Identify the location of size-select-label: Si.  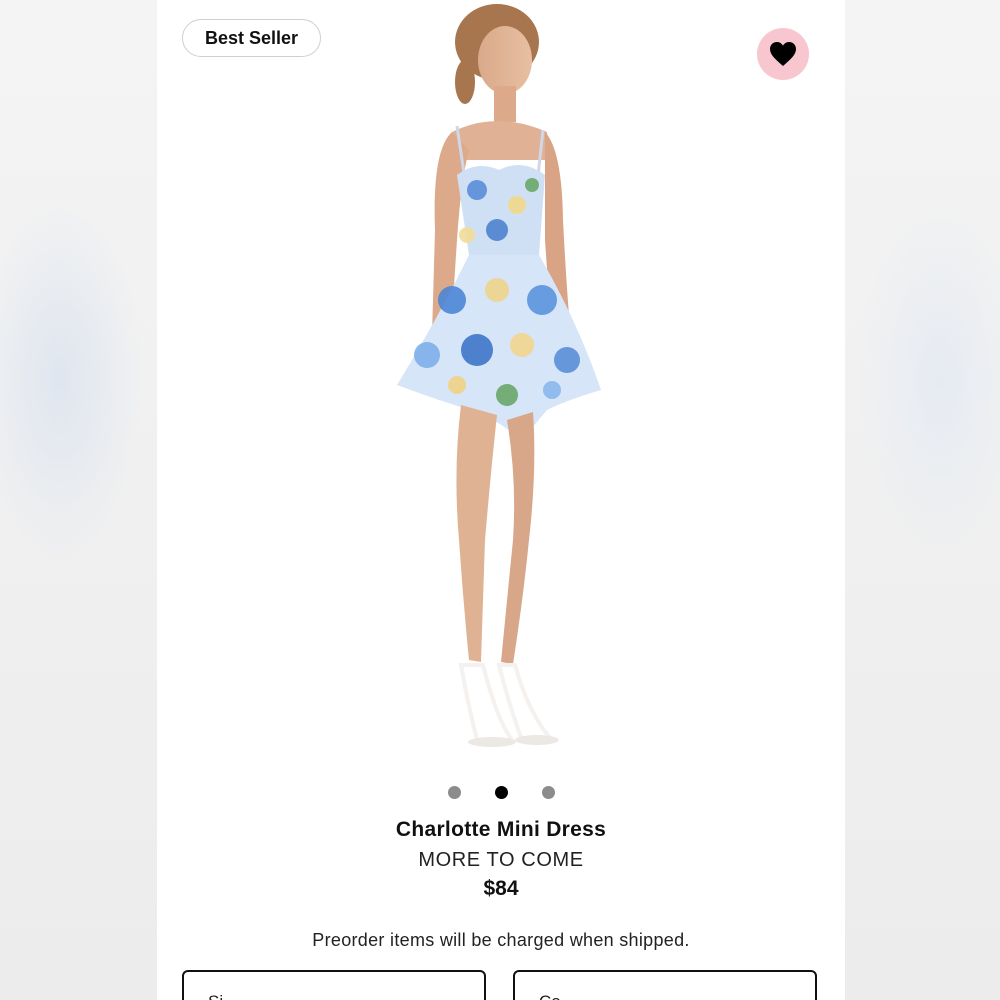
(215, 996).